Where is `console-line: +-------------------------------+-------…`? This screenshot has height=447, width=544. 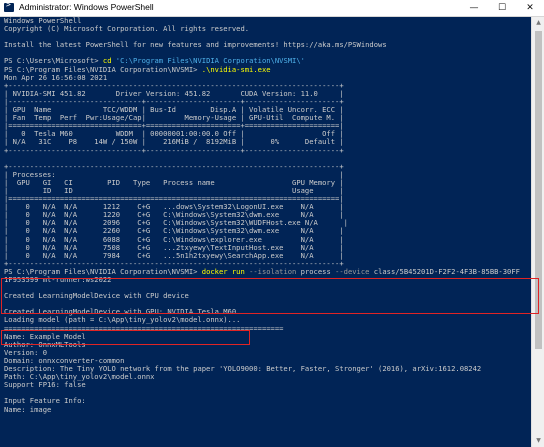
console-line: +-------------------------------+-------… is located at coordinates (266, 150).